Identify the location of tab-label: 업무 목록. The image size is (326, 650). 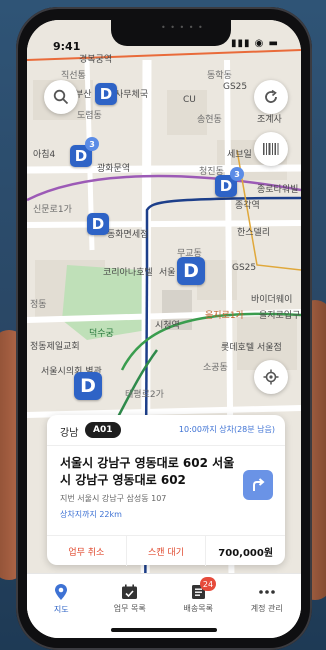
(129, 608).